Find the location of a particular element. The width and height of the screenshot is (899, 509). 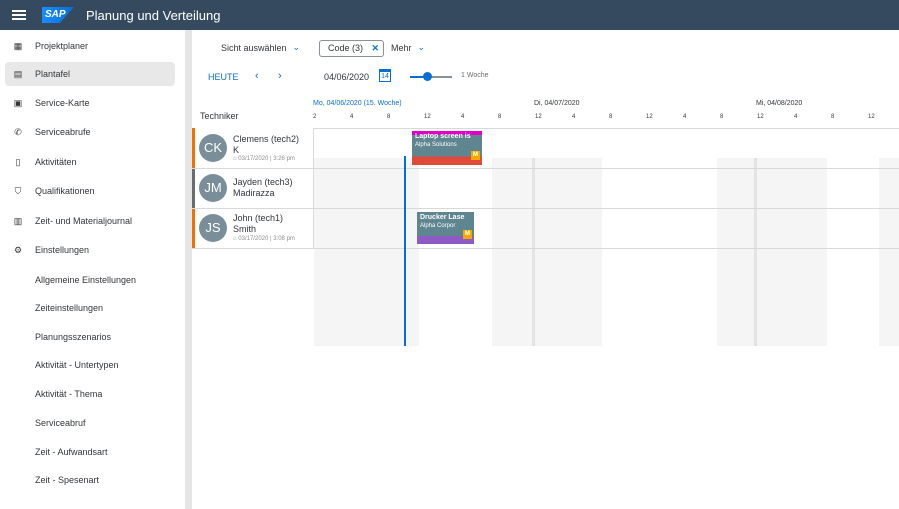

sidebar-item-einstellungen: ⚙ Einstellungen is located at coordinates (90, 250).